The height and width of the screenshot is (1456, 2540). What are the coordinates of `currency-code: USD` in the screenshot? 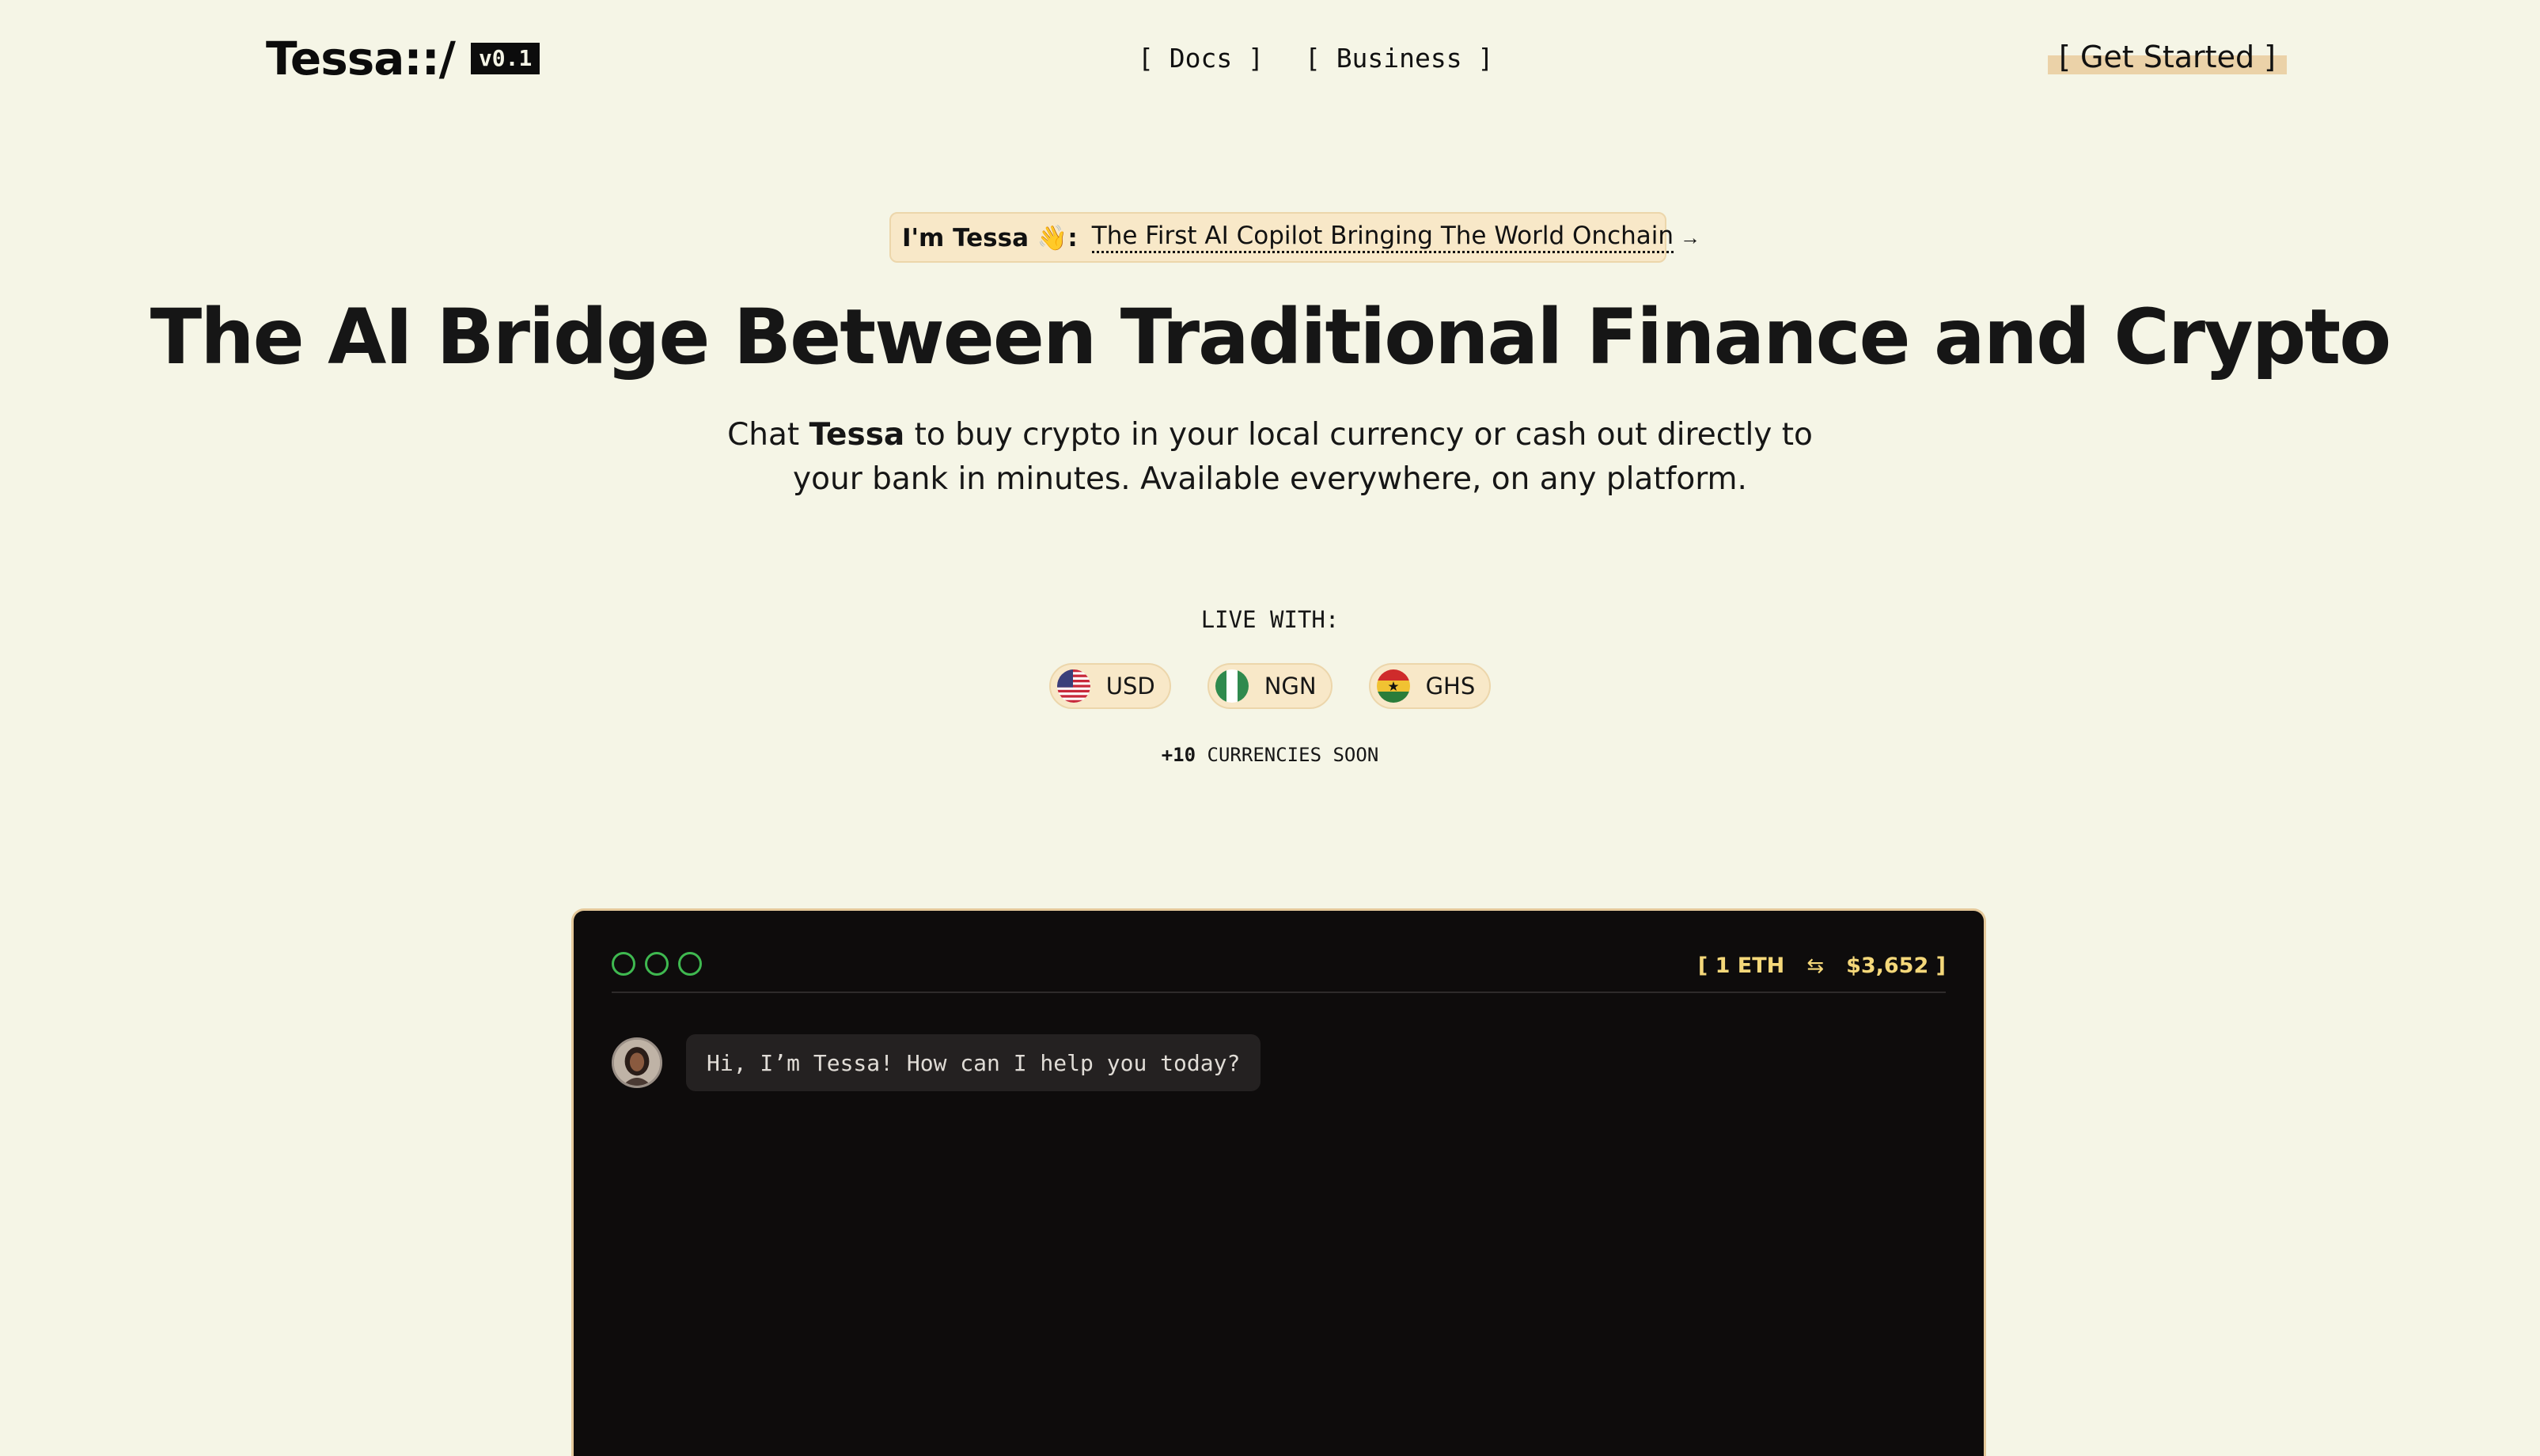 It's located at (1130, 686).